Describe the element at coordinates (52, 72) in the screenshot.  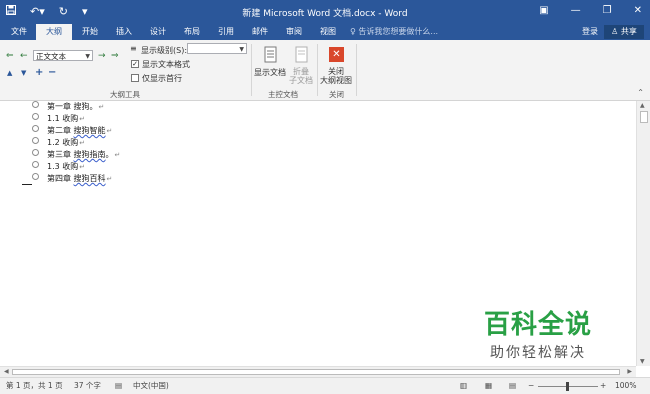
I see `collapse-icon: −` at that location.